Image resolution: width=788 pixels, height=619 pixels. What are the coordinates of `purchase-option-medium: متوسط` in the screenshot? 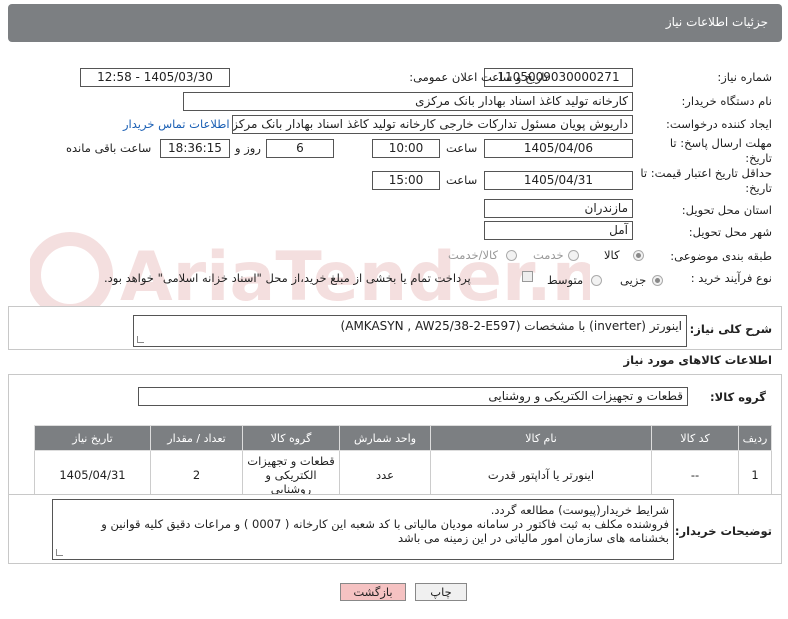 It's located at (565, 280).